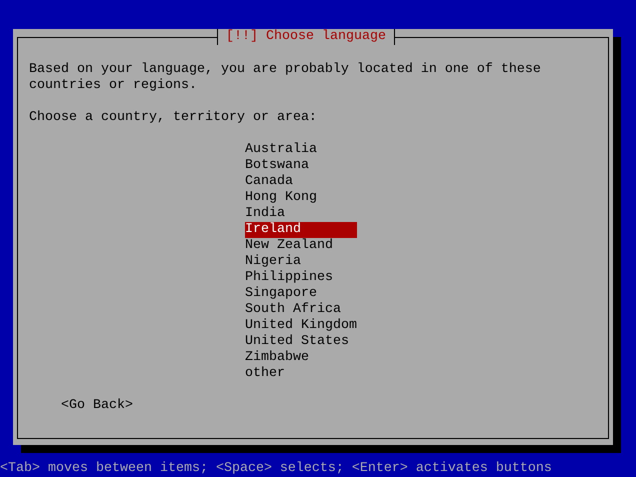 The height and width of the screenshot is (477, 636). What do you see at coordinates (301, 294) in the screenshot?
I see `country-option: Singapore` at bounding box center [301, 294].